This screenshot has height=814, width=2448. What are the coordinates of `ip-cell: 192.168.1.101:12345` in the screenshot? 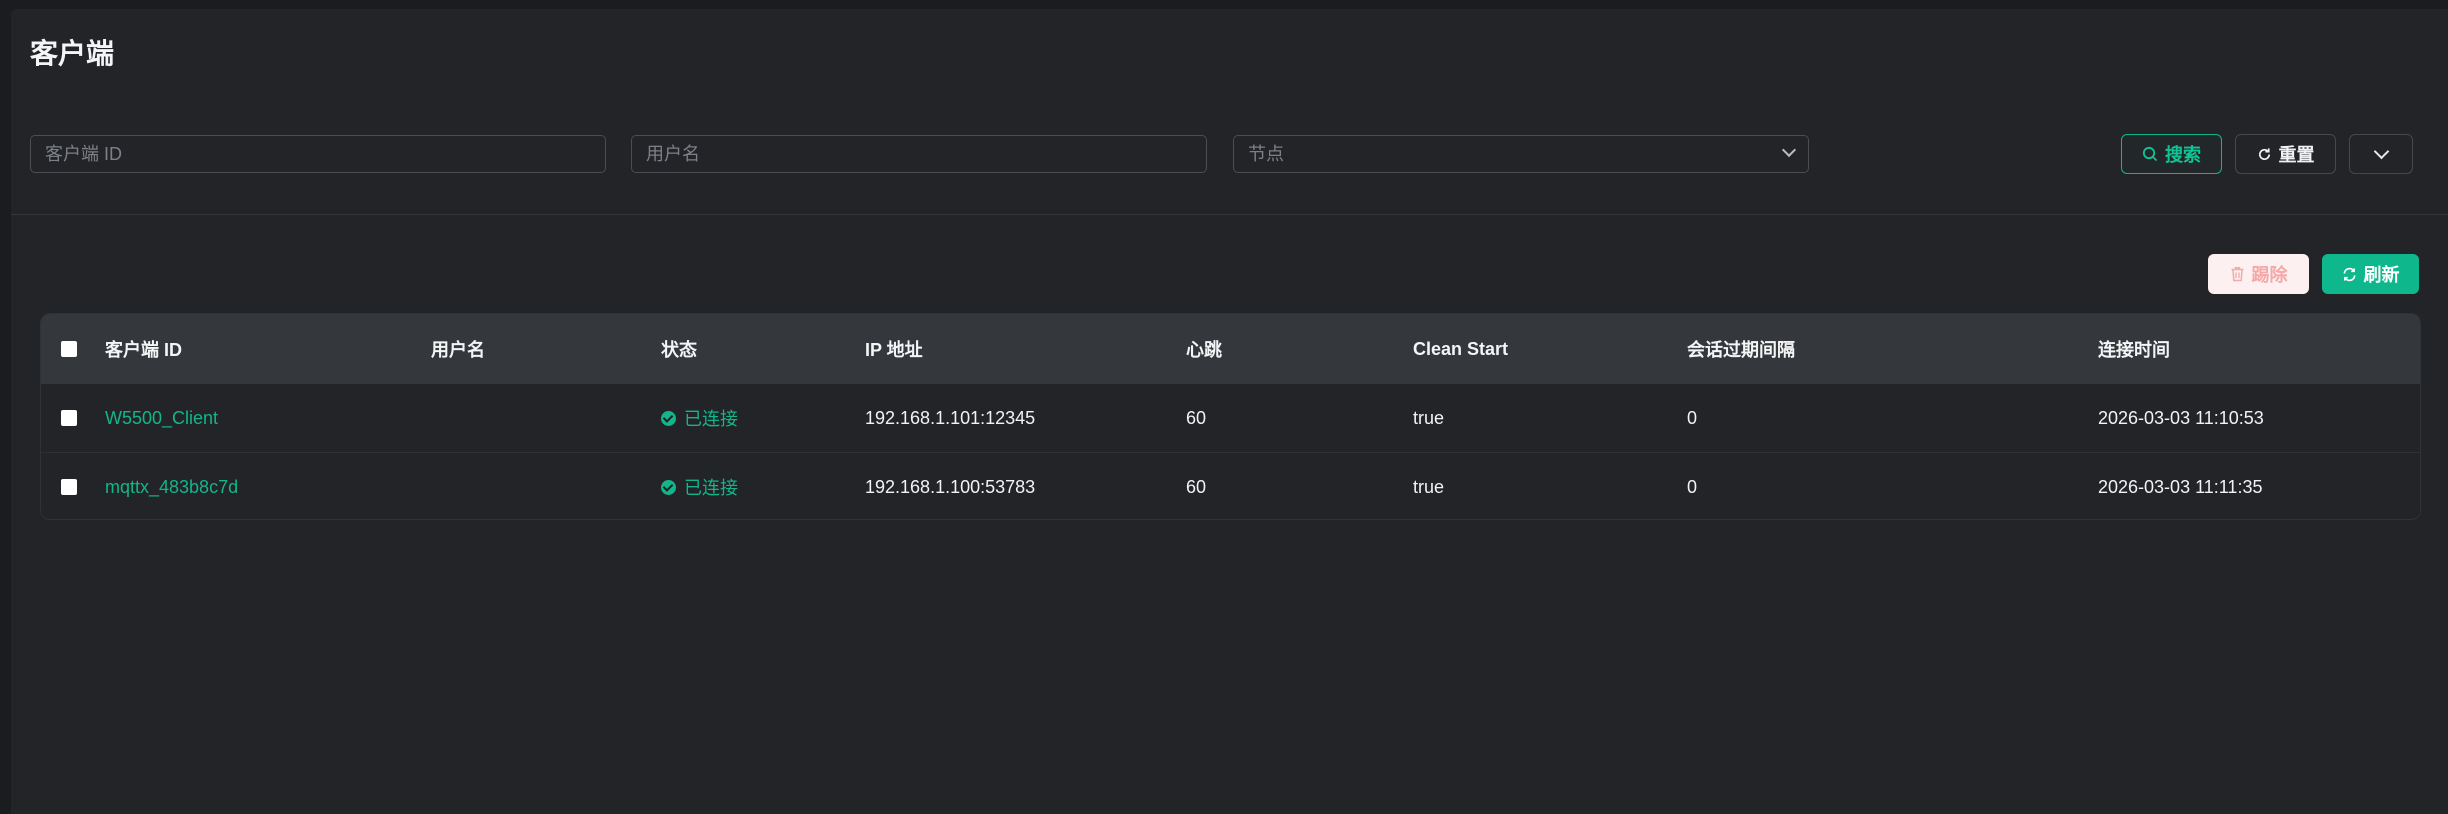 It's located at (950, 417).